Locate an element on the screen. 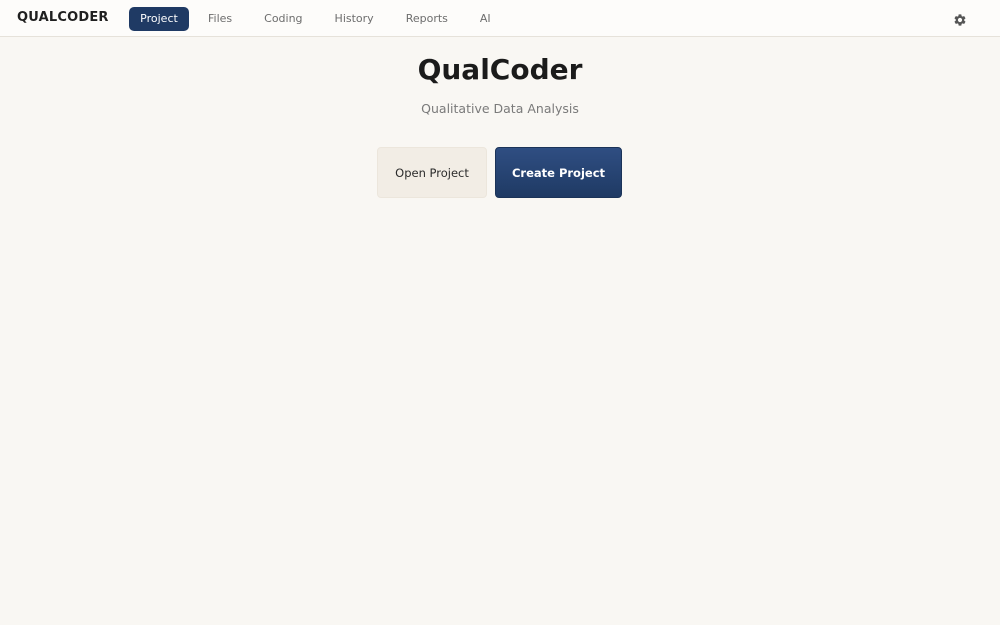  app-brand: QUALCODER is located at coordinates (63, 17).